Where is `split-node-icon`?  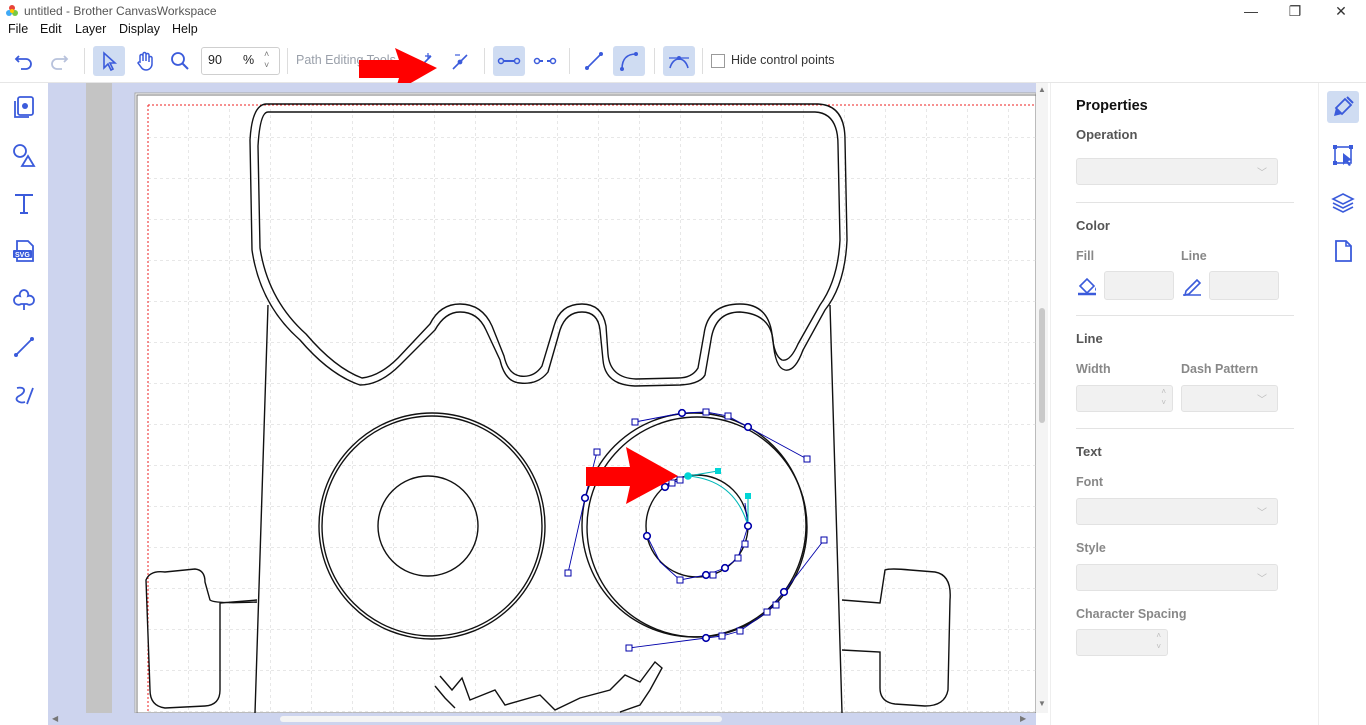
split-node-icon is located at coordinates (545, 61).